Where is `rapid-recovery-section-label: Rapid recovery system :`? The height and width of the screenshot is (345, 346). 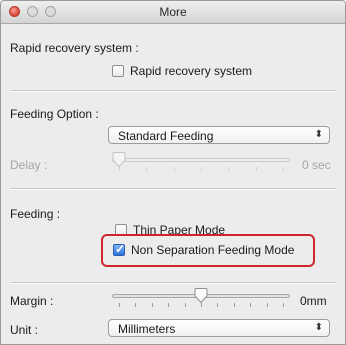
rapid-recovery-section-label: Rapid recovery system : is located at coordinates (74, 48).